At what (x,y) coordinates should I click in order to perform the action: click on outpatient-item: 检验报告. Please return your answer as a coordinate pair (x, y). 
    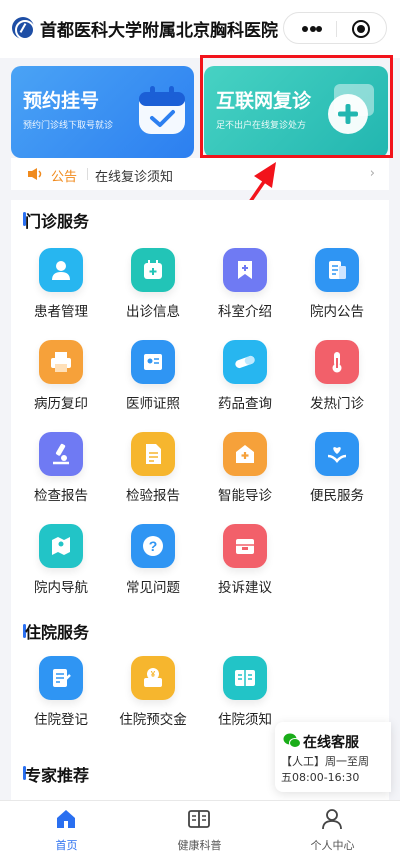
    Looking at the image, I should click on (152, 476).